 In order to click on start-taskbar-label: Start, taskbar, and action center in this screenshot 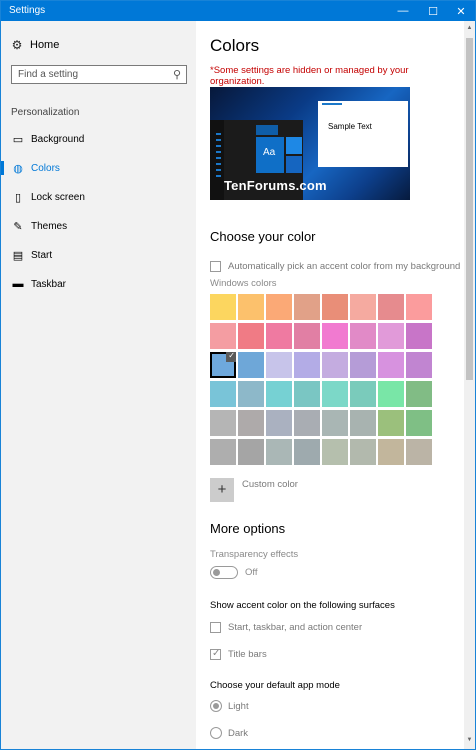, I will do `click(295, 627)`.